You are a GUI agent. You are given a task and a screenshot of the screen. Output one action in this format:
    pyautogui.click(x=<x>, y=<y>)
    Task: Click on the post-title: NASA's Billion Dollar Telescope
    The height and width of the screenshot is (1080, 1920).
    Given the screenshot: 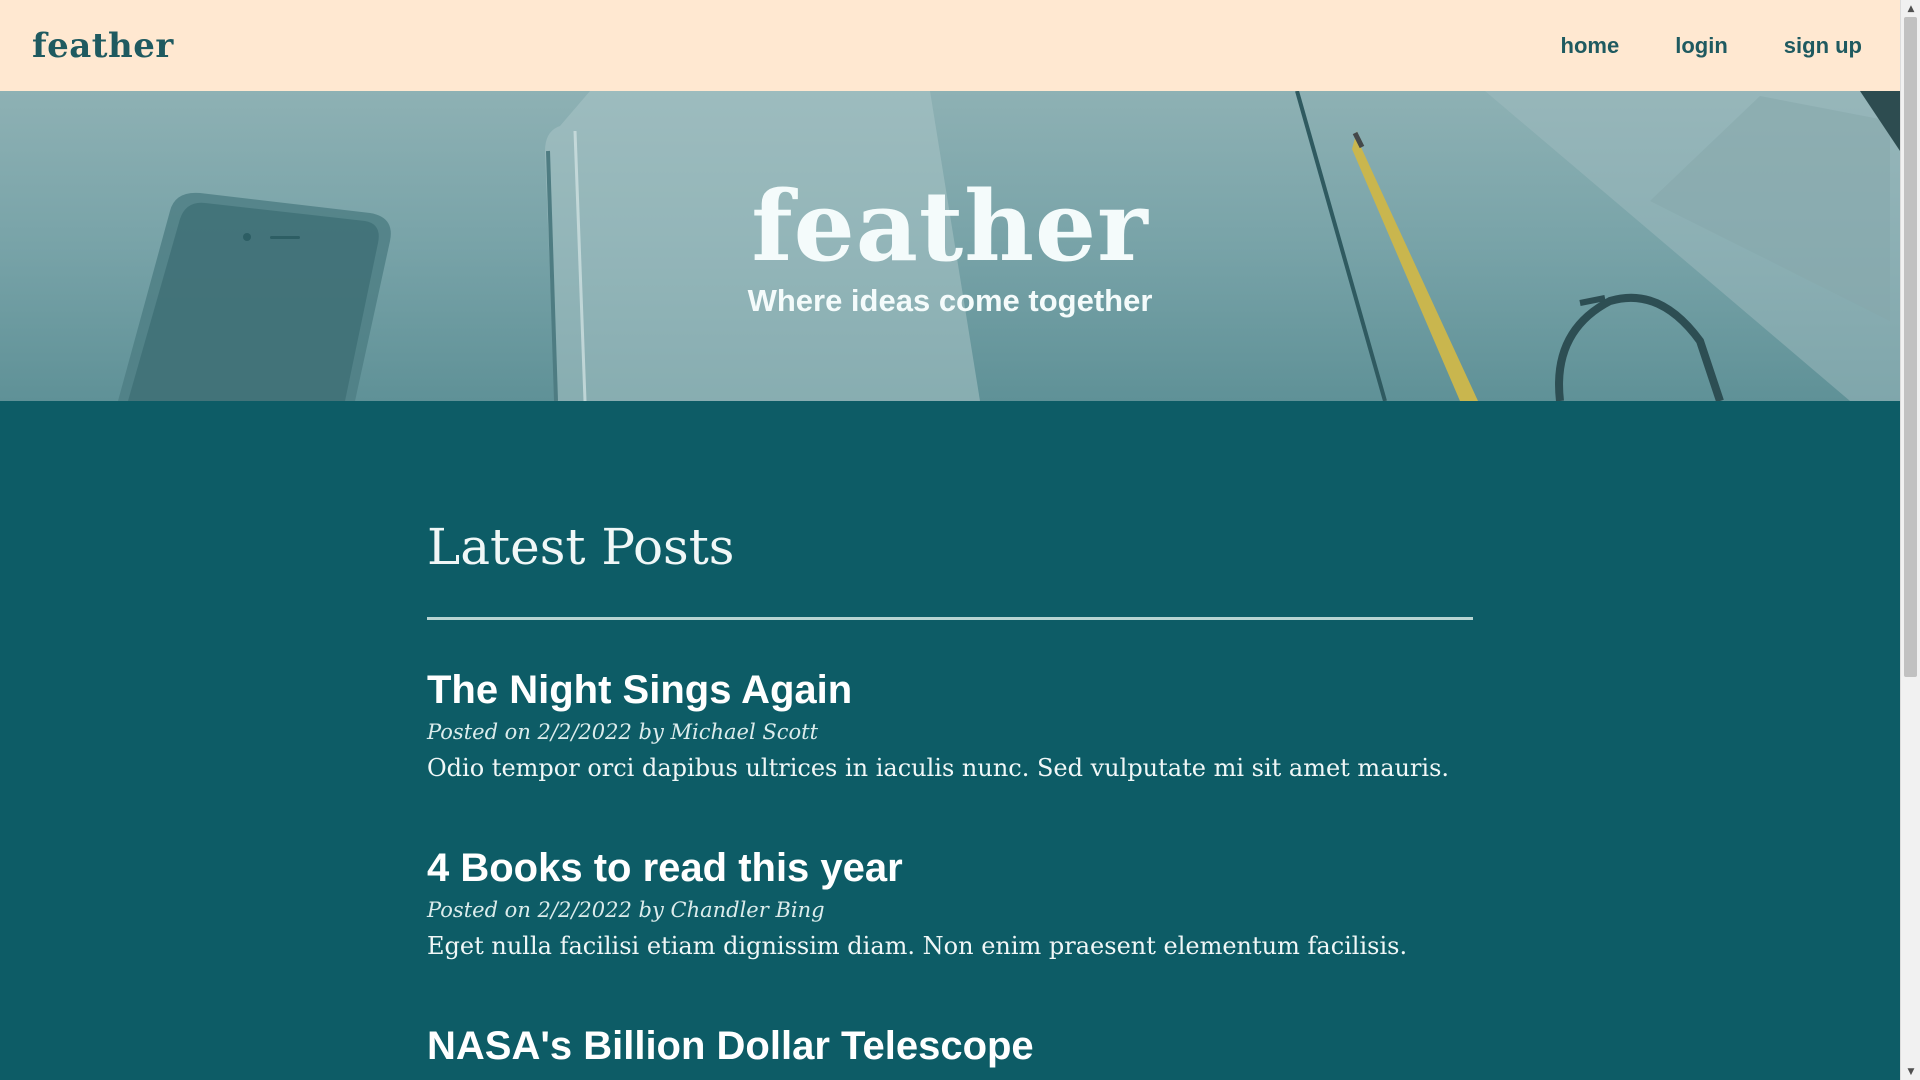 What is the action you would take?
    pyautogui.click(x=950, y=1046)
    